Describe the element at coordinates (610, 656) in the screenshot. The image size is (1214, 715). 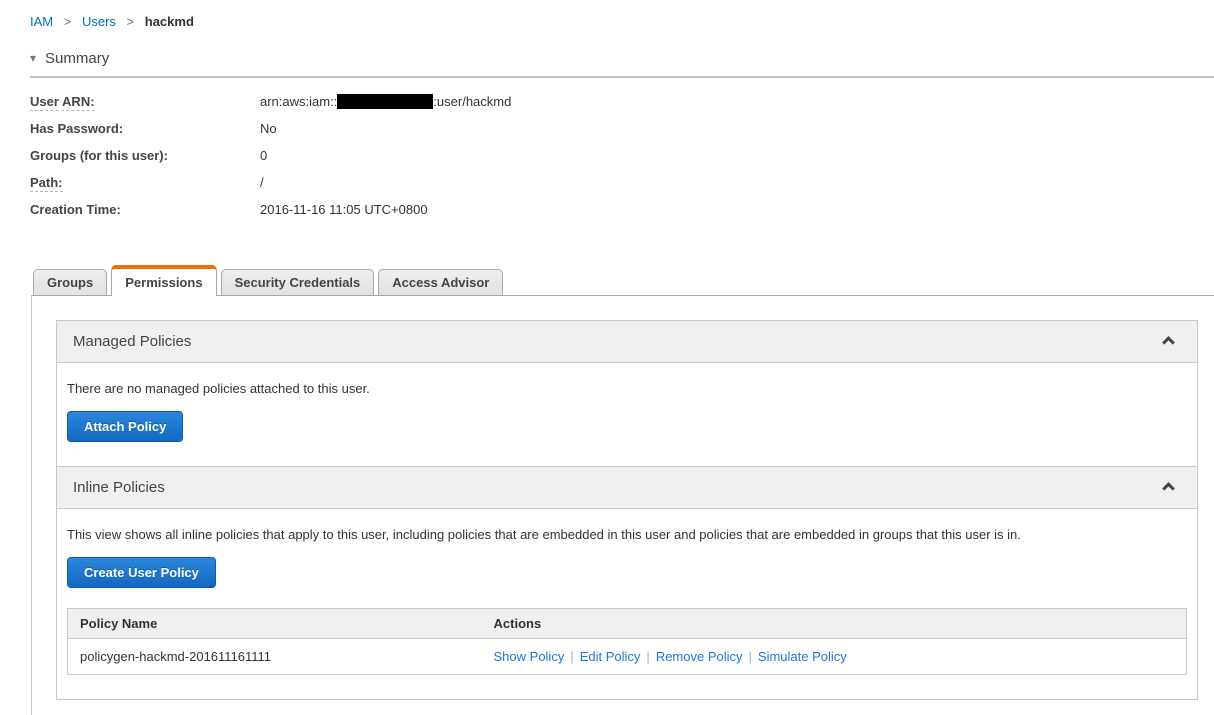
I see `edit-policy-link: Edit Policy` at that location.